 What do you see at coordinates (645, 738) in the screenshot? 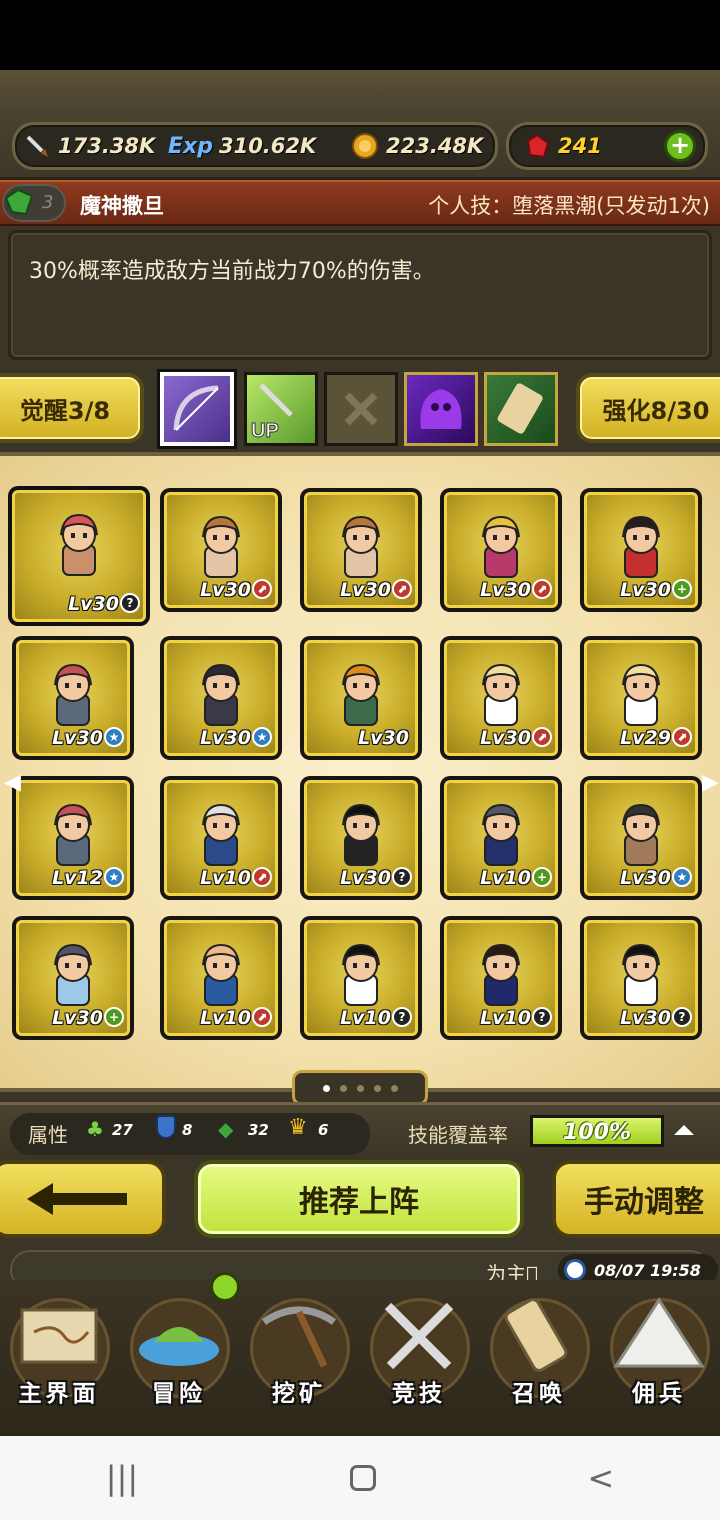
I see `hero-level: Lv29` at bounding box center [645, 738].